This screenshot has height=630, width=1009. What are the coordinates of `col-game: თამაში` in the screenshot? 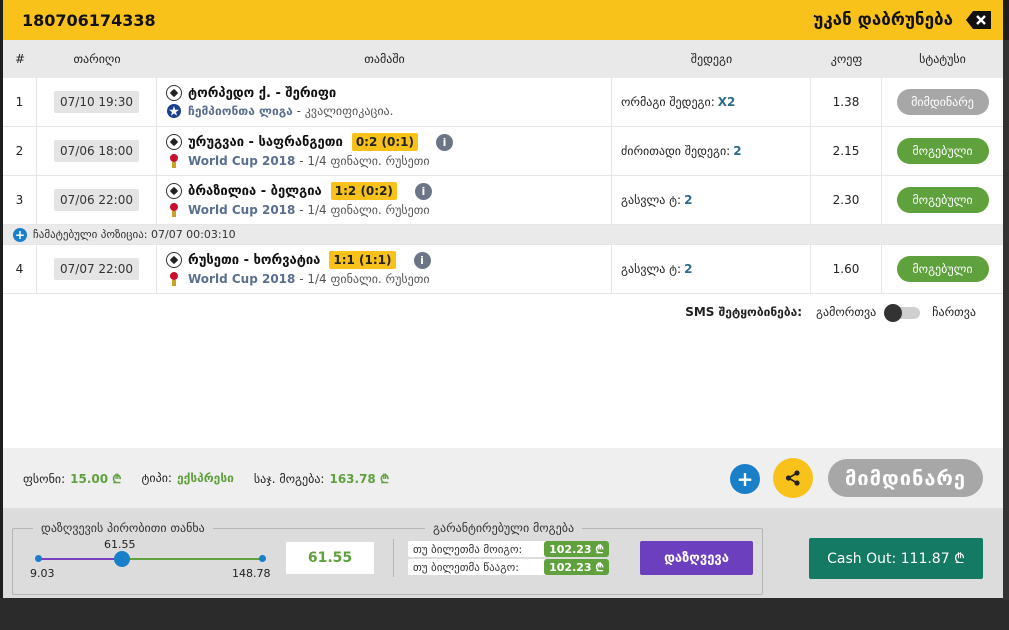 It's located at (384, 59).